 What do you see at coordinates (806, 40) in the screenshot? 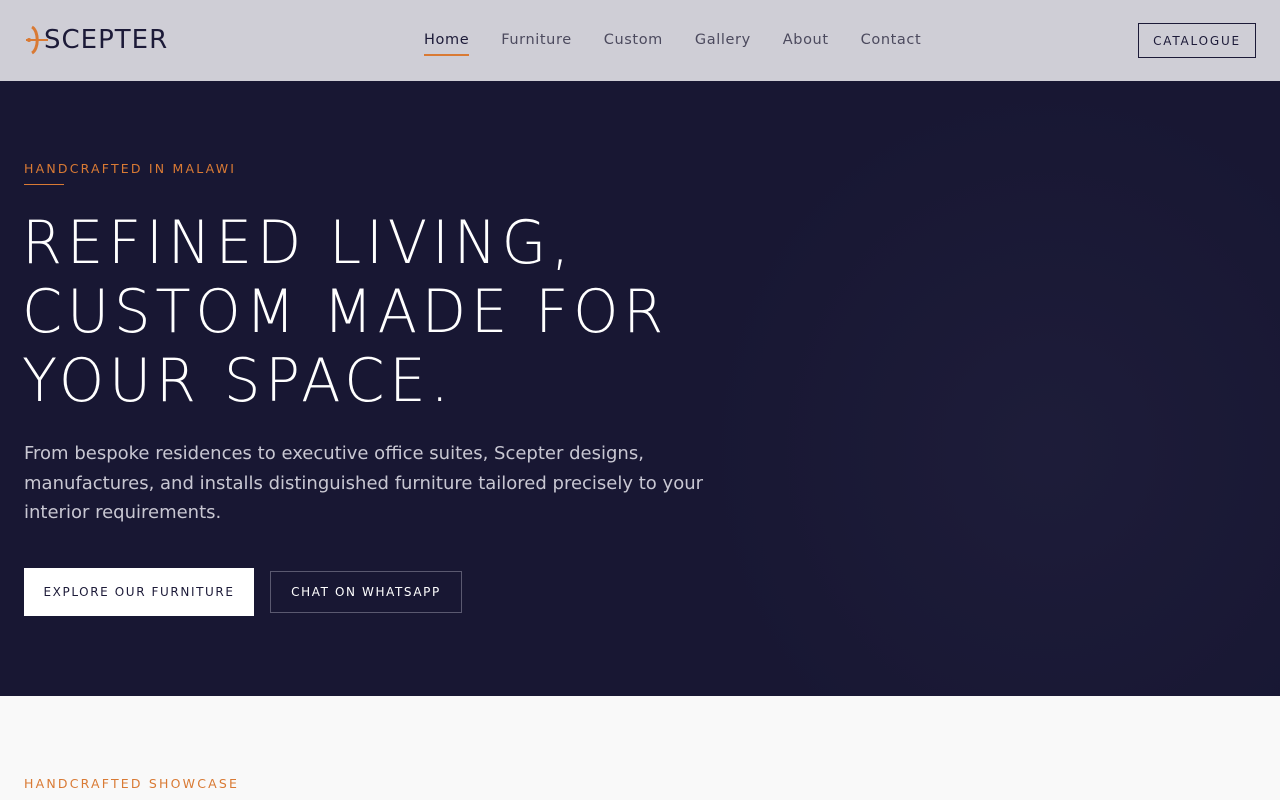
I see `nav-link-about: About` at bounding box center [806, 40].